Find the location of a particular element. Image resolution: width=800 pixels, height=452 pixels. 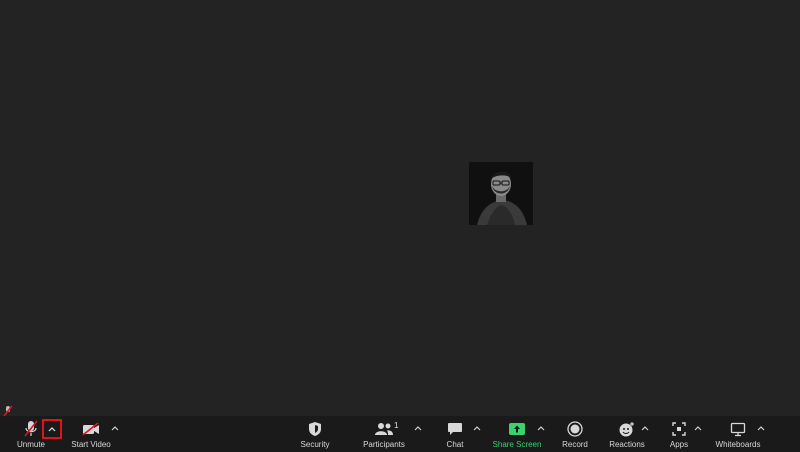

share-screen-label: Share Screen is located at coordinates (517, 444).